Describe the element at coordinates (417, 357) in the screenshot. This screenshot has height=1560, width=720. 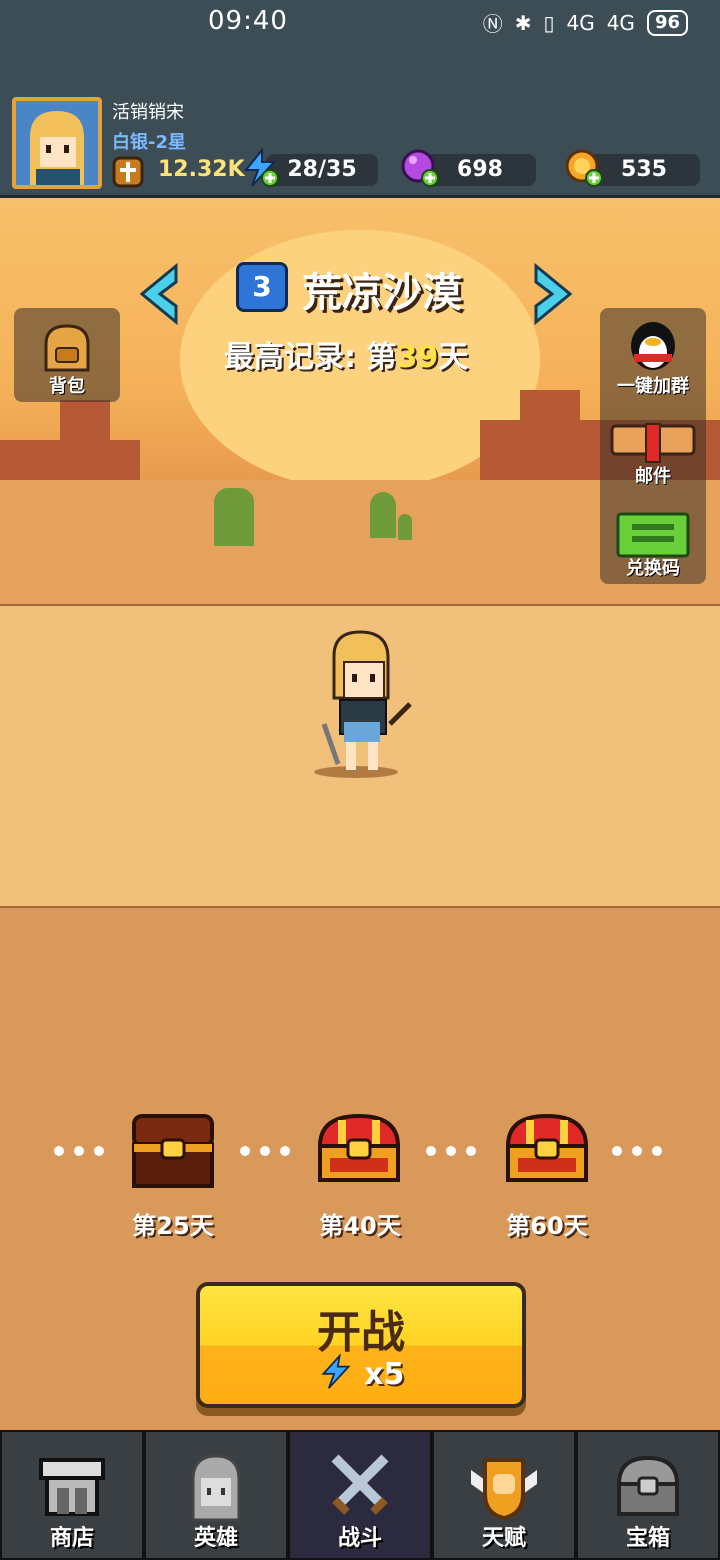
I see `record-value: 39` at that location.